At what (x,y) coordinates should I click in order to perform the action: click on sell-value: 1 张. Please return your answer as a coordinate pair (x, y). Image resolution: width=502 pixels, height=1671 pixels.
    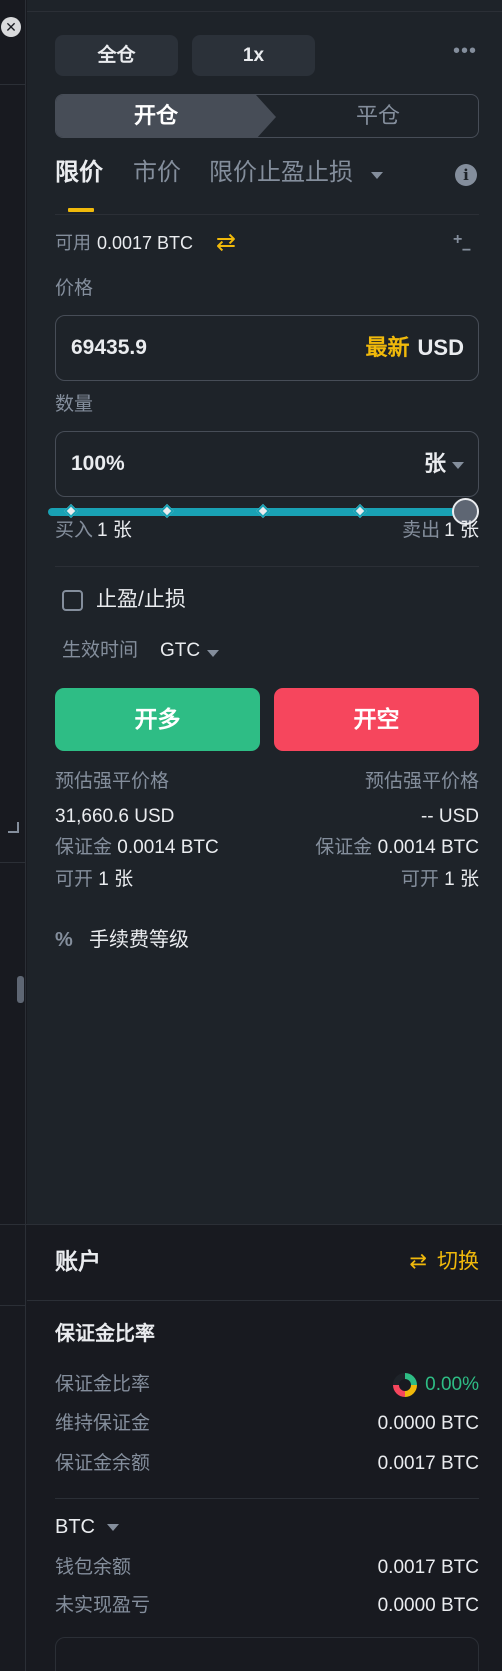
    Looking at the image, I should click on (461, 530).